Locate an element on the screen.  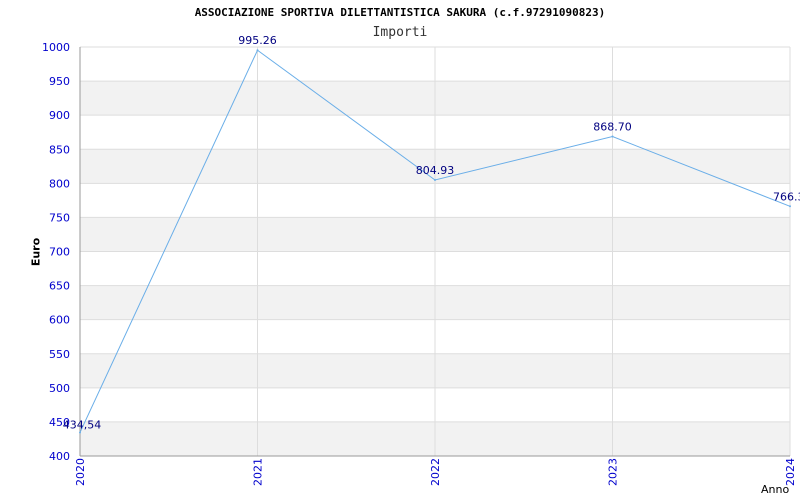
y-tick-label: 750 is located at coordinates (59, 217).